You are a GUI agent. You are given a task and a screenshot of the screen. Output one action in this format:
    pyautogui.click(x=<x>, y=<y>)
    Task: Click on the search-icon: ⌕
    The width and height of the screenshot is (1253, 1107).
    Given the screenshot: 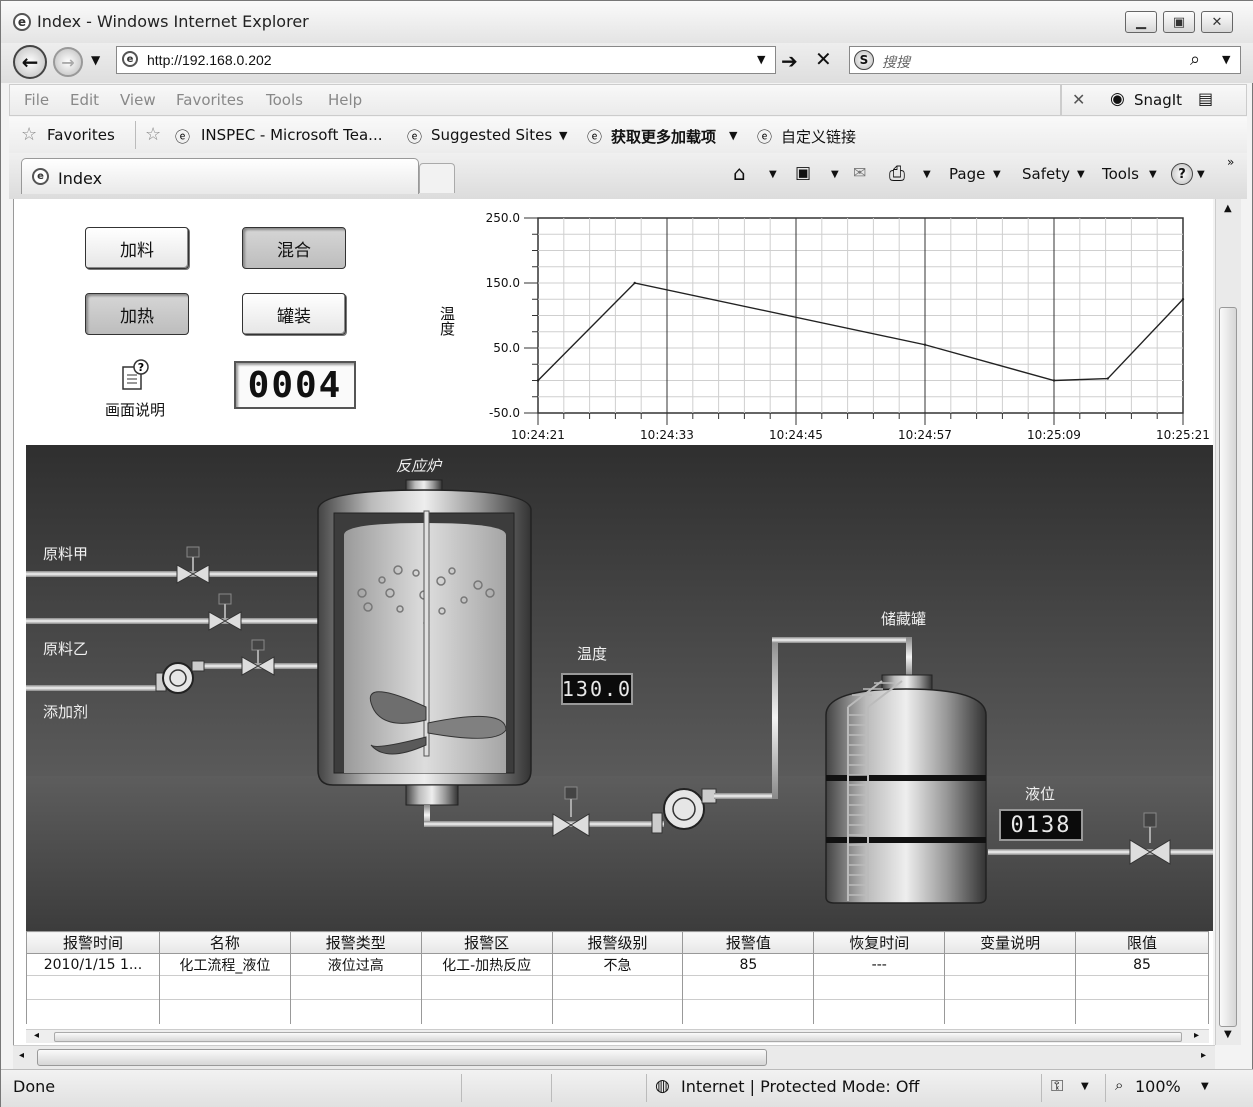 What is the action you would take?
    pyautogui.click(x=1195, y=59)
    